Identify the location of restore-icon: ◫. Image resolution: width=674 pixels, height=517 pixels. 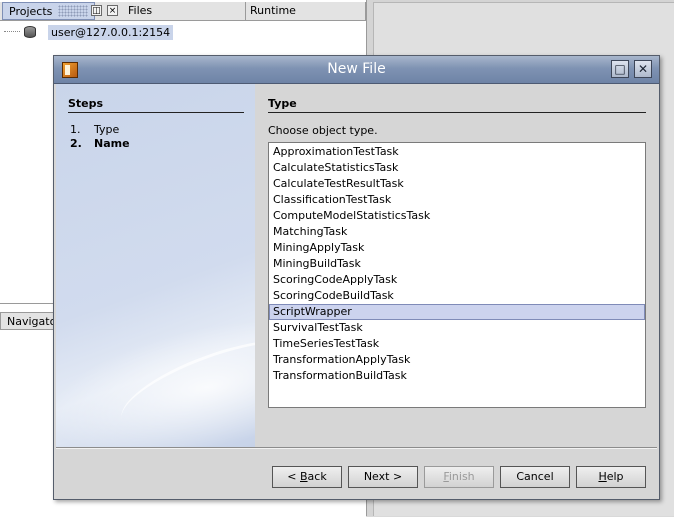
(96, 10).